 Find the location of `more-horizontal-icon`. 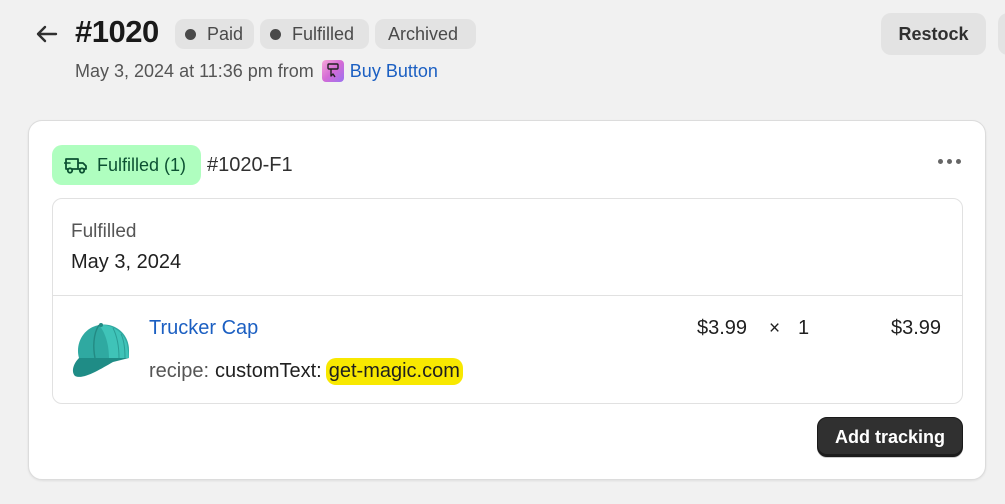

more-horizontal-icon is located at coordinates (949, 161).